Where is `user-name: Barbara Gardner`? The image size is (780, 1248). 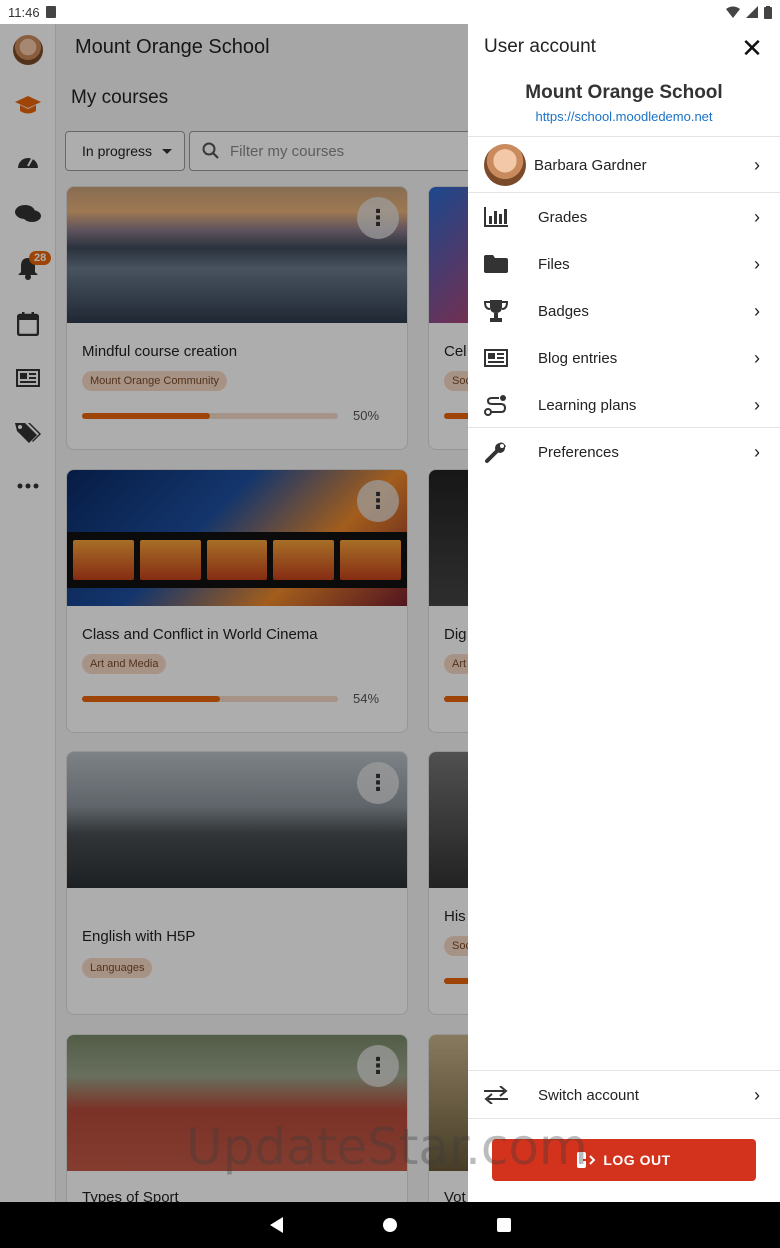
user-name: Barbara Gardner is located at coordinates (590, 165).